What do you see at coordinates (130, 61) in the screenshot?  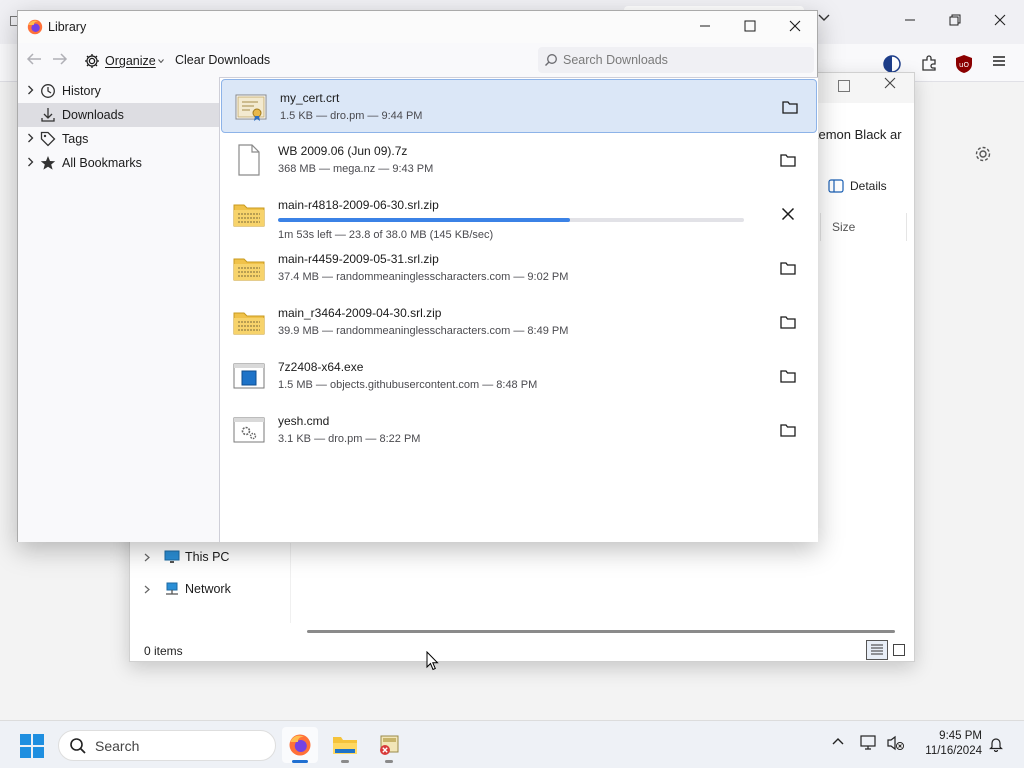 I see `organize-label: Organize` at bounding box center [130, 61].